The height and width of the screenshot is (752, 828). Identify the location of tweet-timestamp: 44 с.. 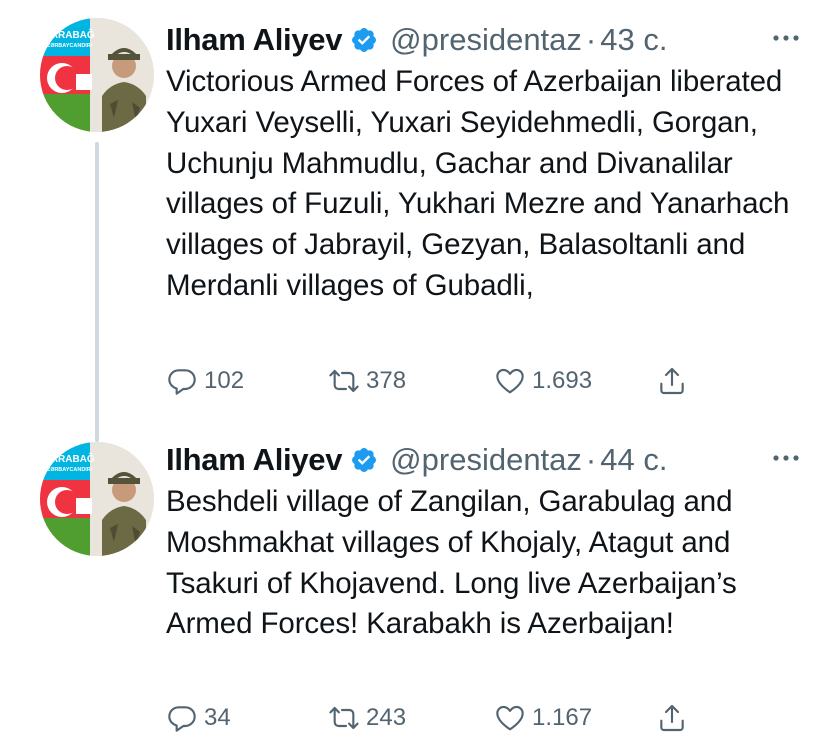
(633, 460).